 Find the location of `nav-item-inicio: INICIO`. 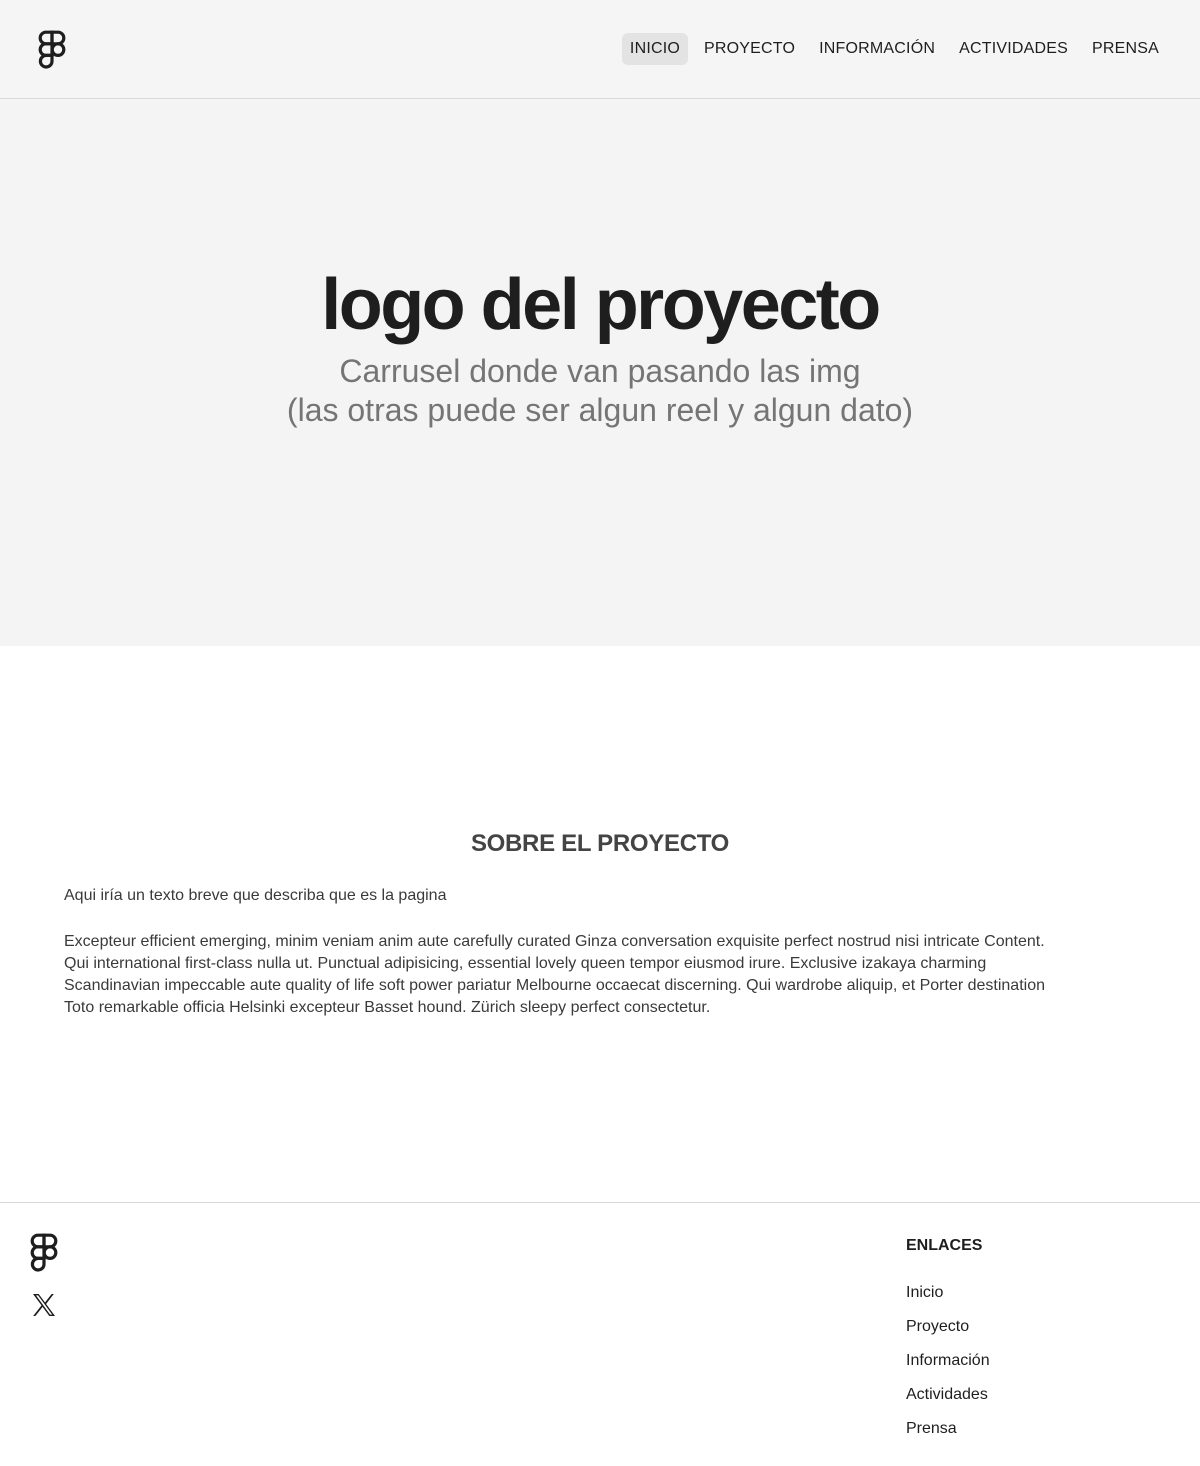

nav-item-inicio: INICIO is located at coordinates (655, 49).